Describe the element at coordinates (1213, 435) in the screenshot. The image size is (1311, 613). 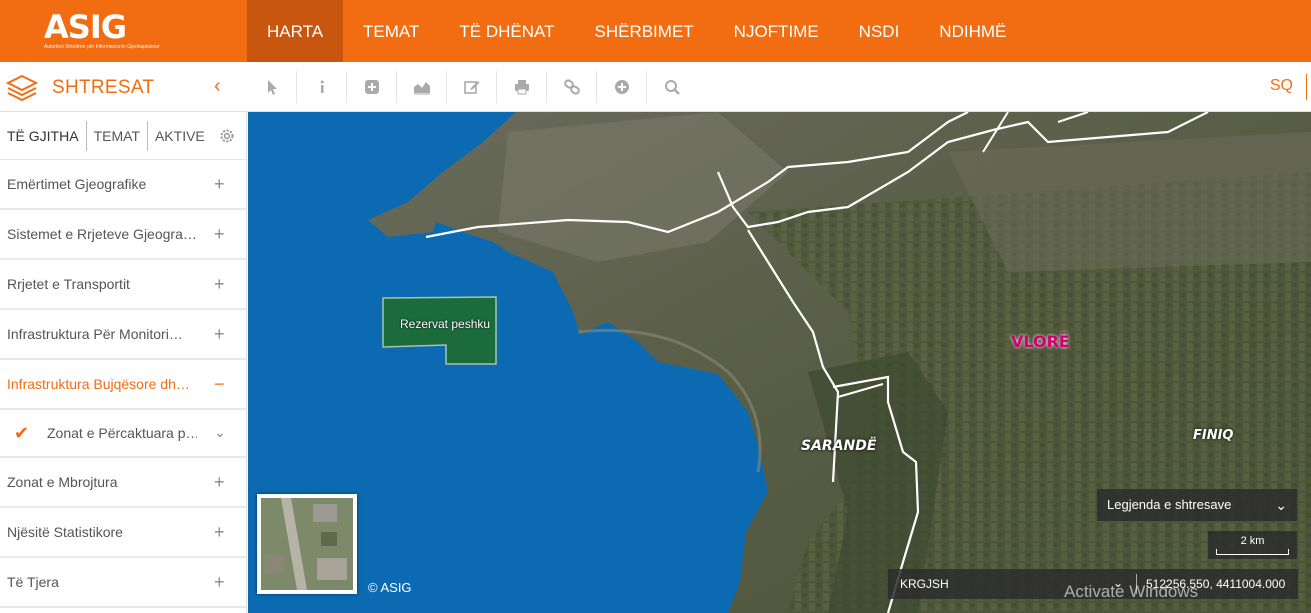
I see `finiq-label: FINIQ` at that location.